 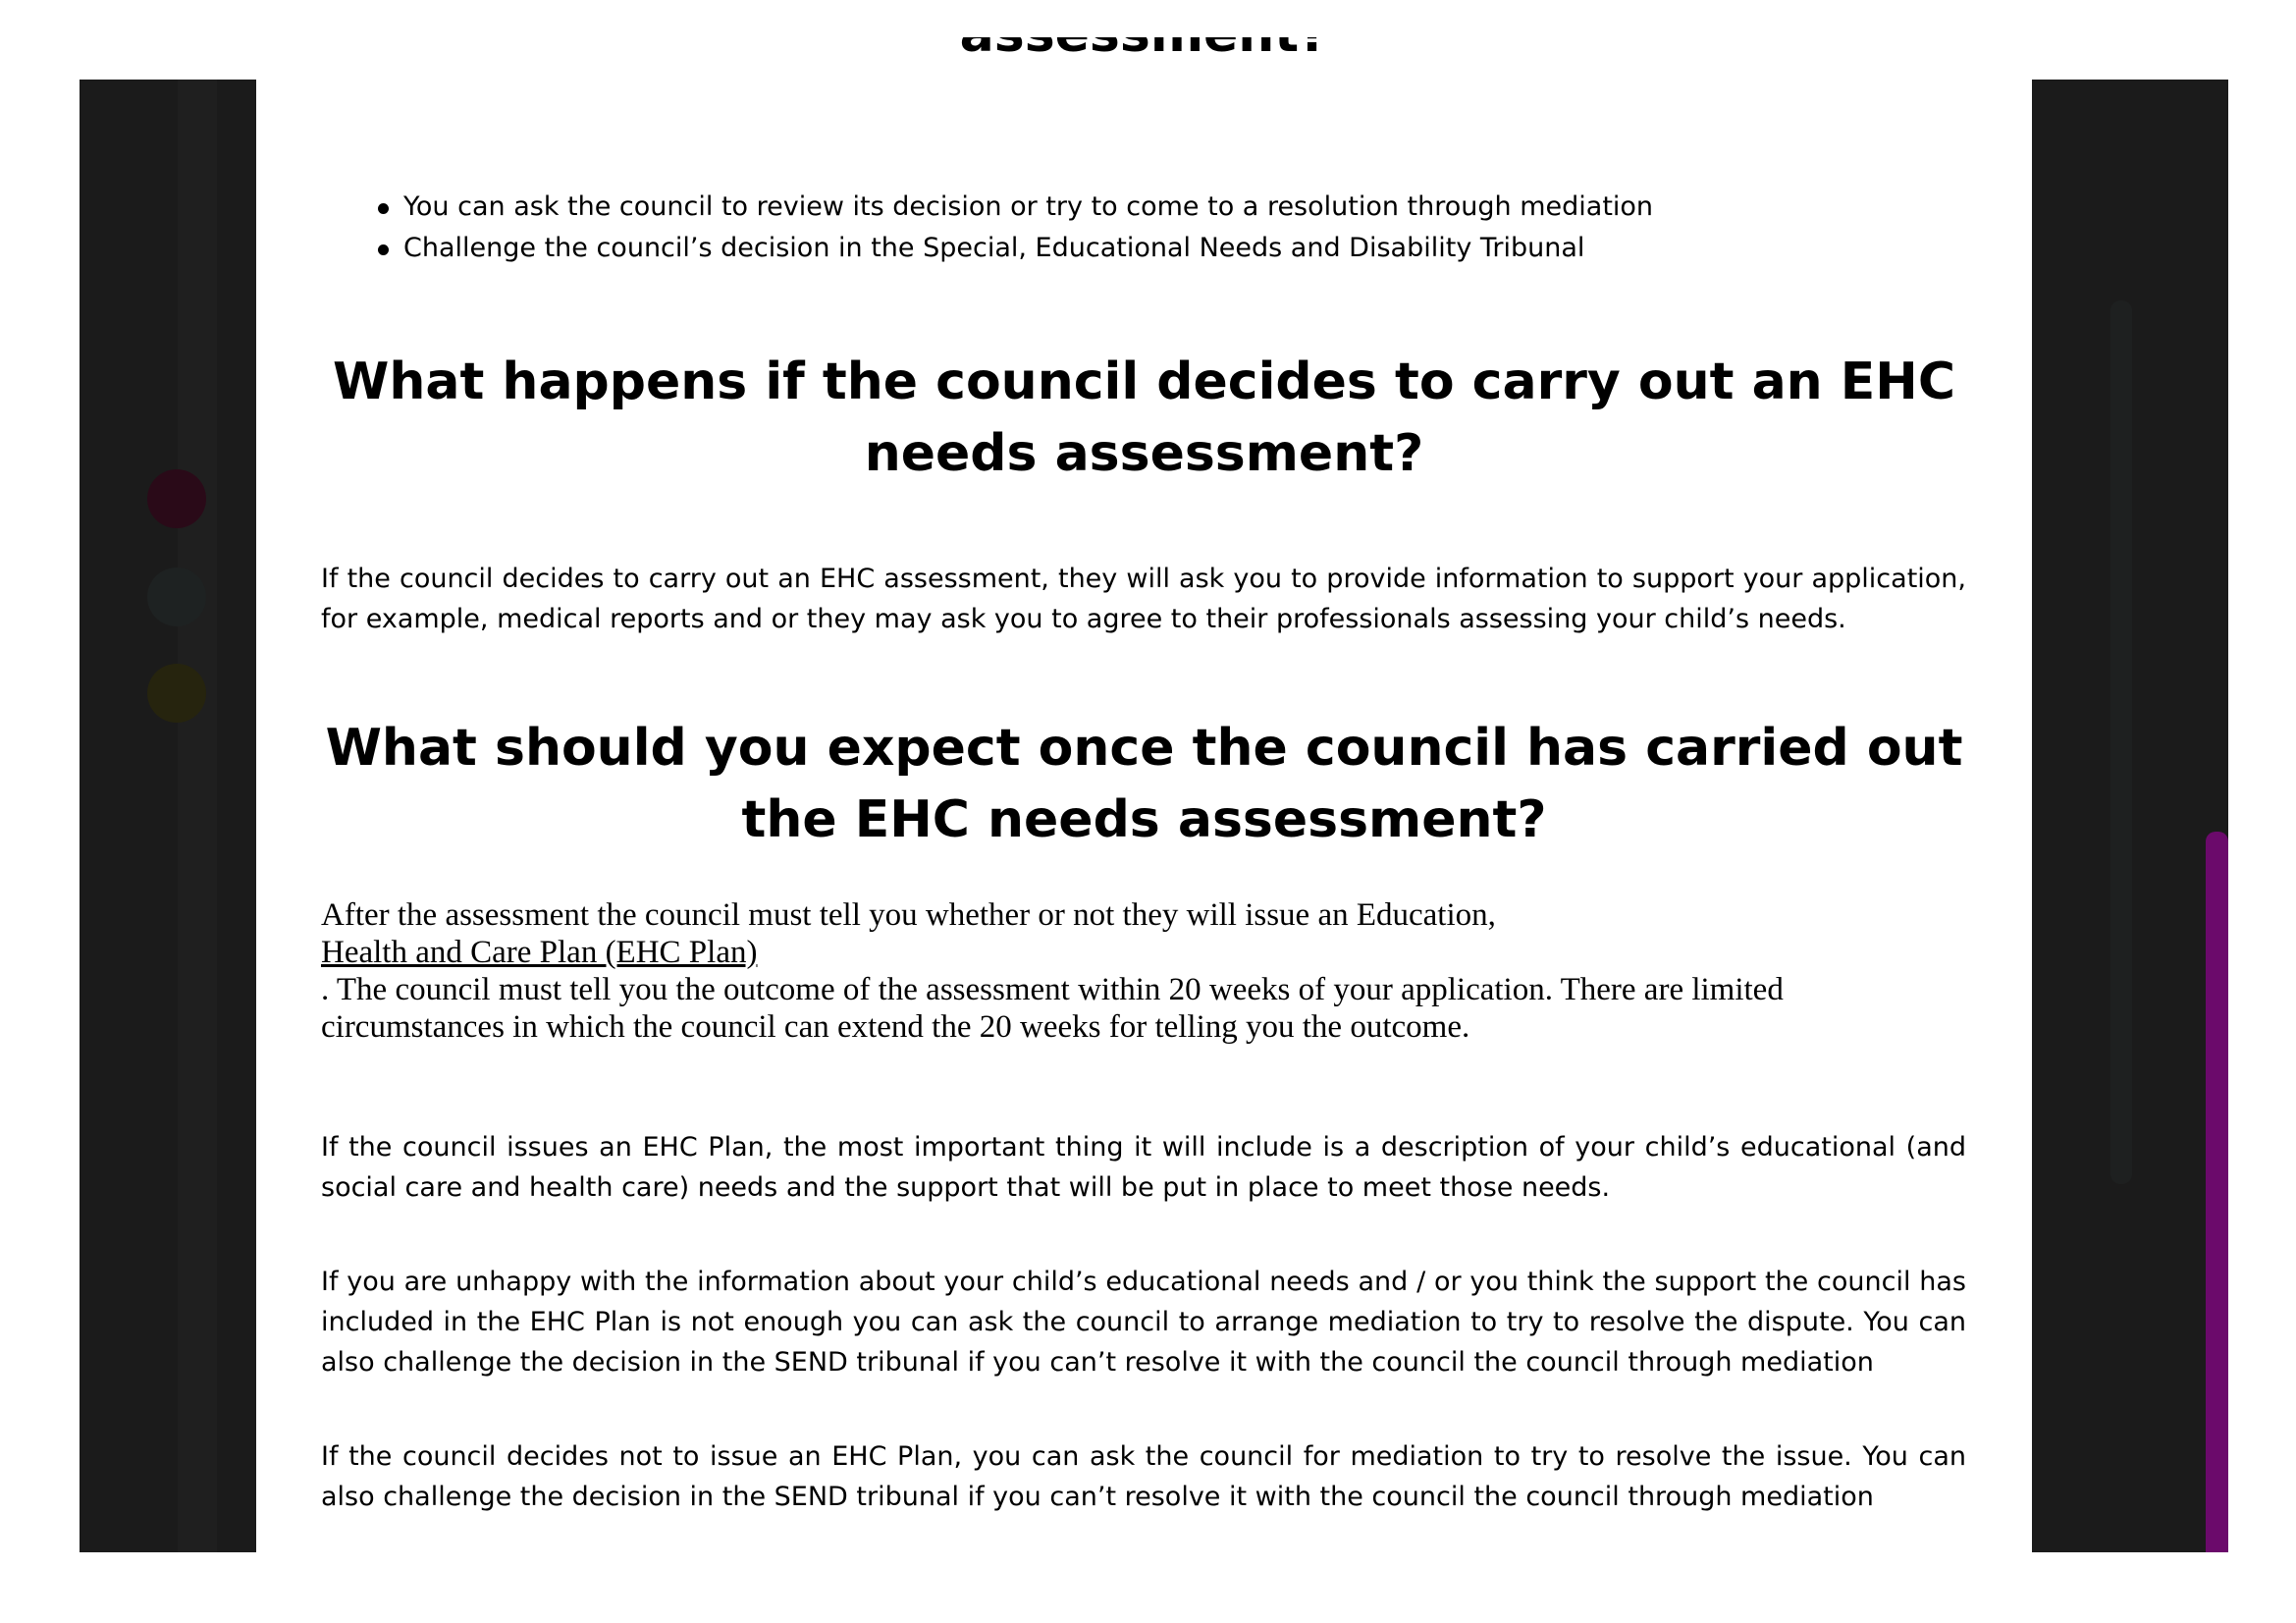 What do you see at coordinates (197, 816) in the screenshot?
I see `left-panel-stripe` at bounding box center [197, 816].